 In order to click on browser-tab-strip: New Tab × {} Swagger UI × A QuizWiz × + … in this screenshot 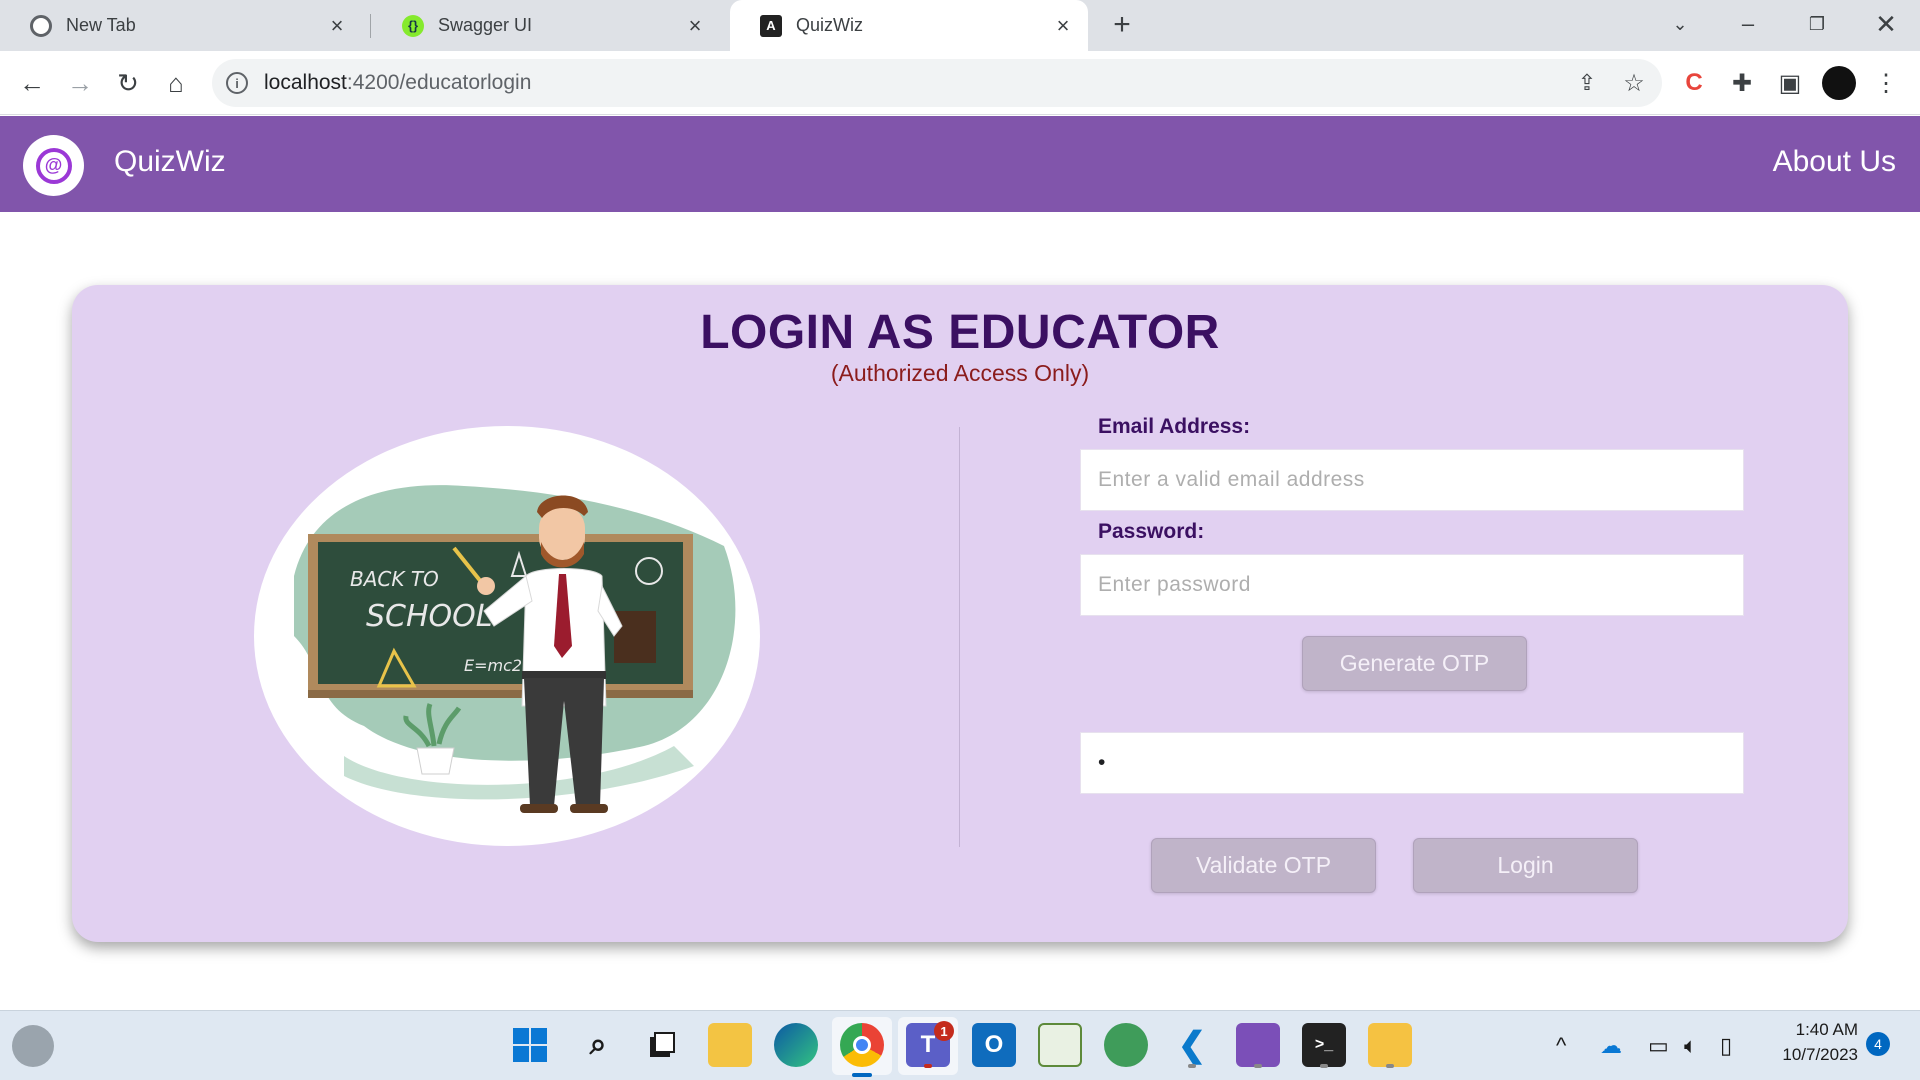, I will do `click(960, 25)`.